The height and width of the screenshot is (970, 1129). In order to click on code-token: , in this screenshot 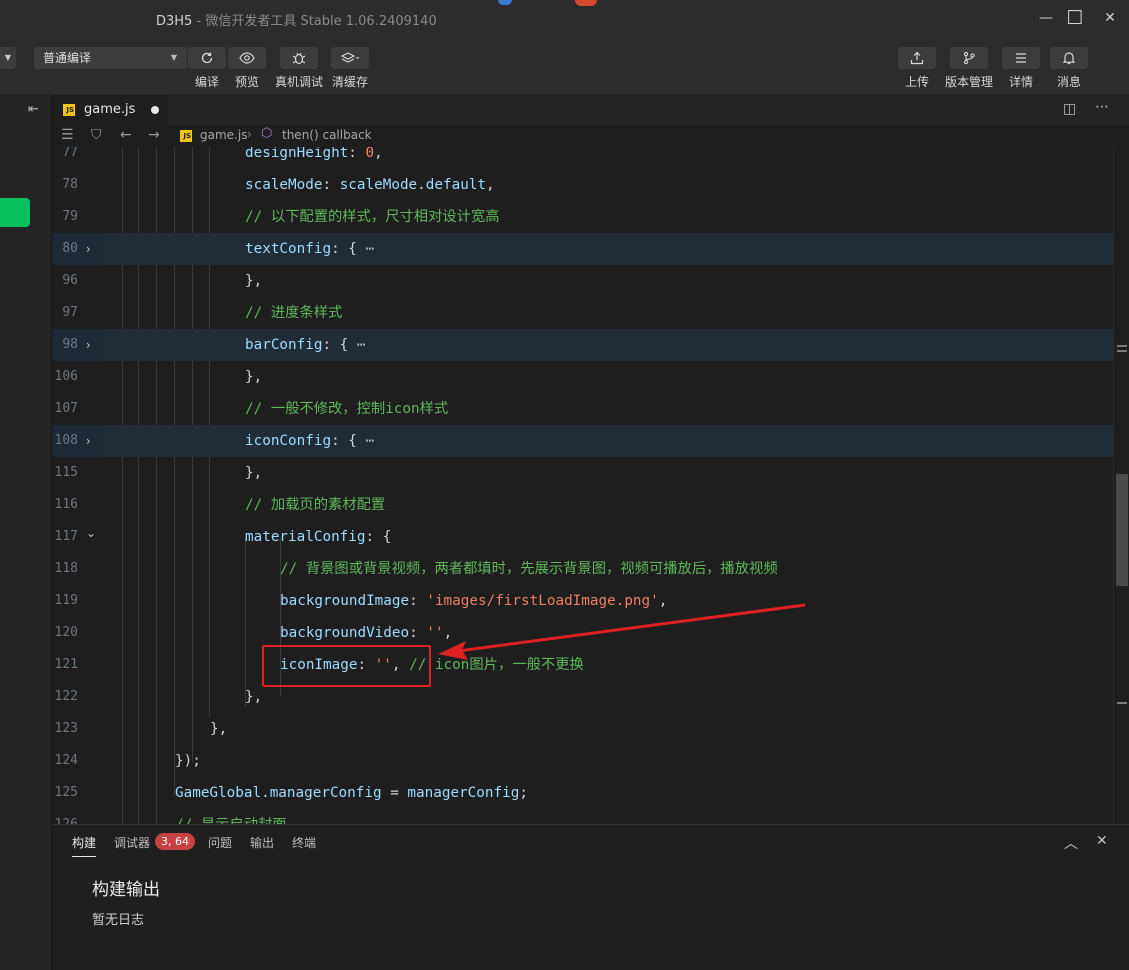, I will do `click(448, 633)`.